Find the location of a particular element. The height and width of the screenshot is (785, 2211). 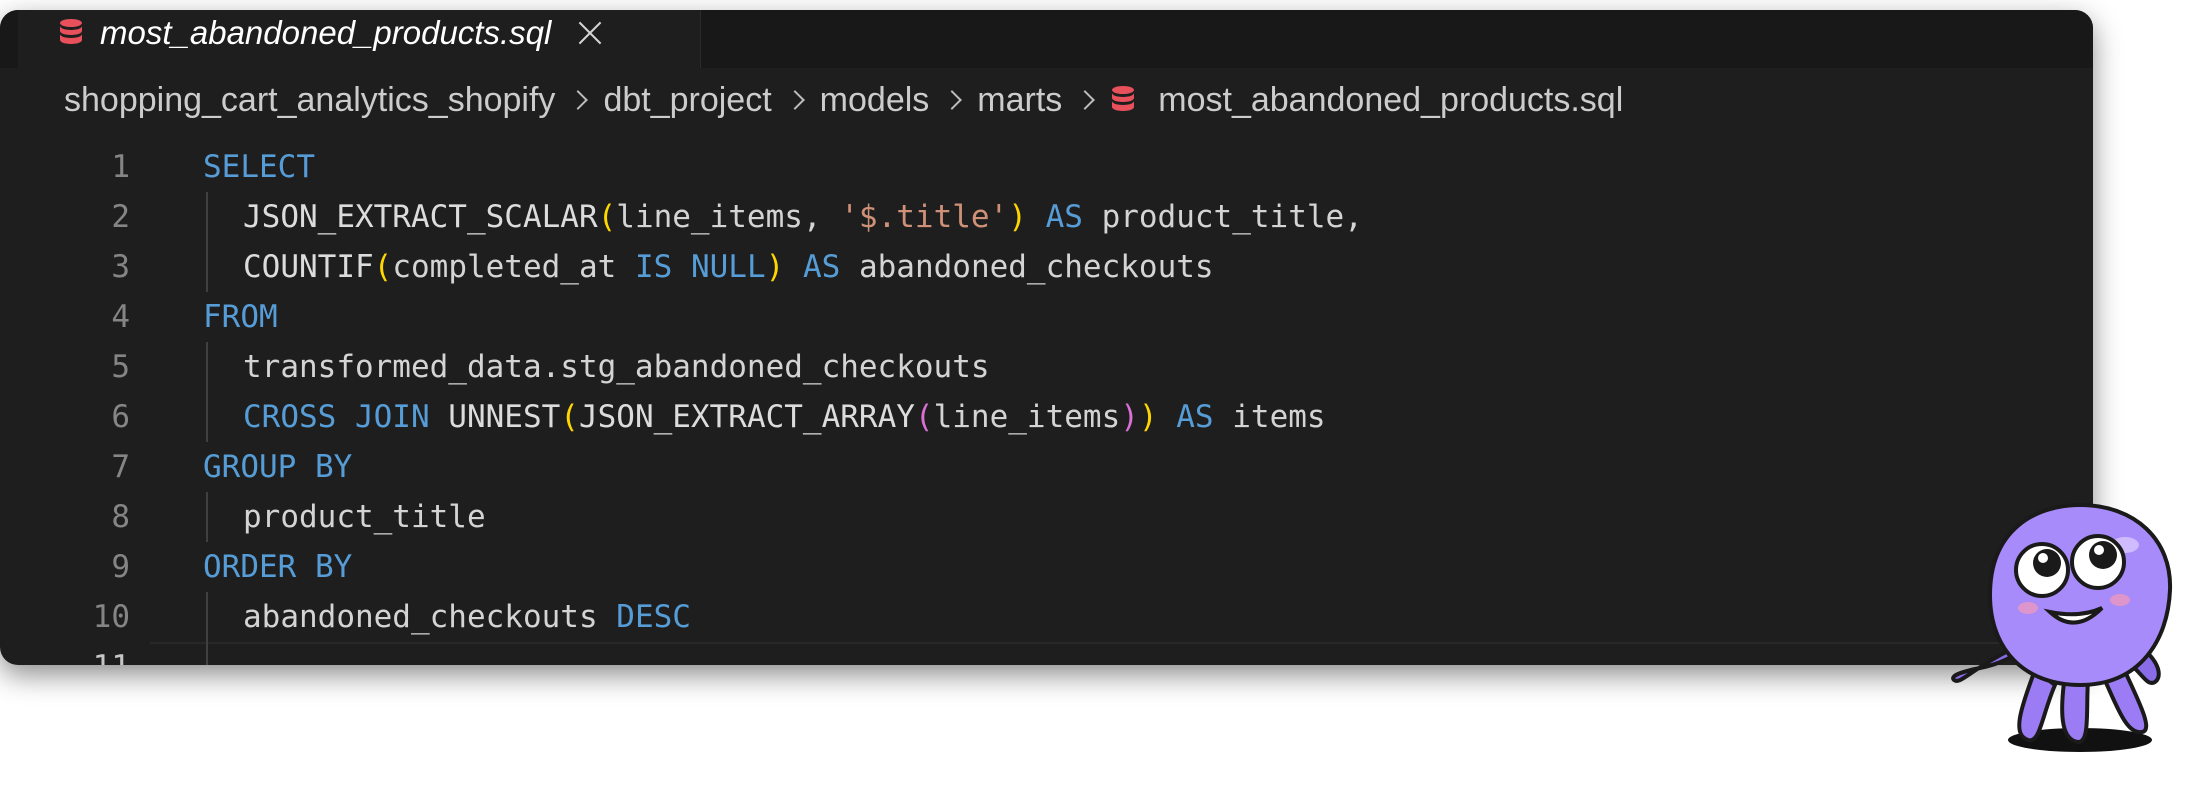

code-text: abandoned_checkouts DESC is located at coordinates (467, 617).